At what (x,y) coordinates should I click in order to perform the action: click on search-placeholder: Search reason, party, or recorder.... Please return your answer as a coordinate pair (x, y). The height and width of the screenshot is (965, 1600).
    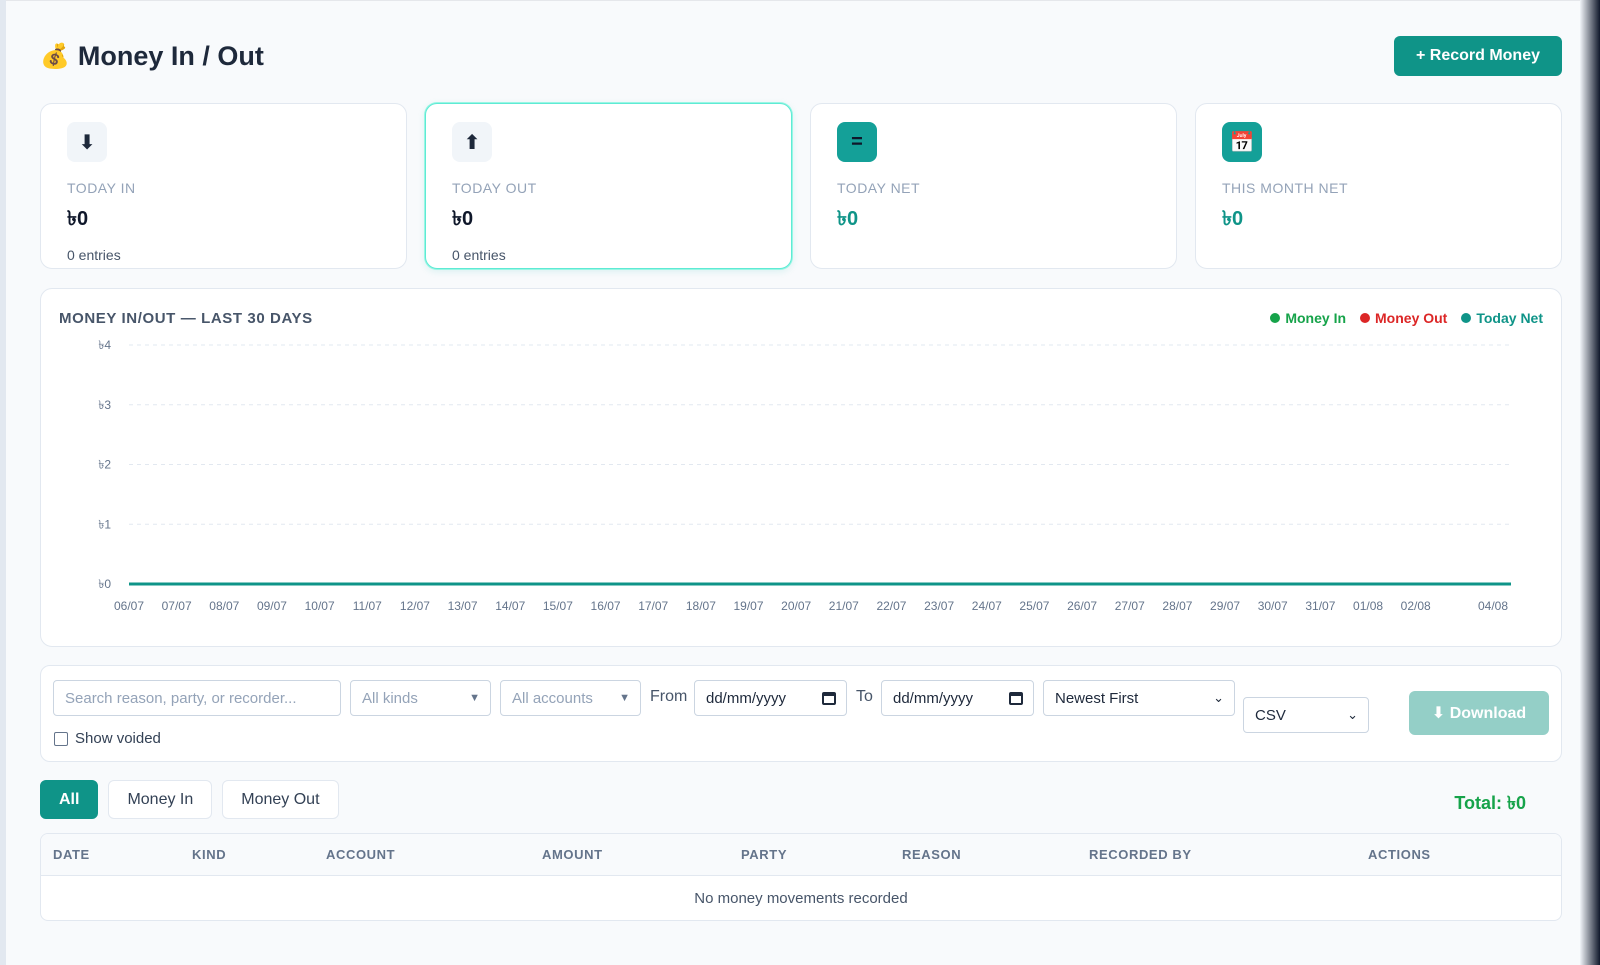
    Looking at the image, I should click on (181, 698).